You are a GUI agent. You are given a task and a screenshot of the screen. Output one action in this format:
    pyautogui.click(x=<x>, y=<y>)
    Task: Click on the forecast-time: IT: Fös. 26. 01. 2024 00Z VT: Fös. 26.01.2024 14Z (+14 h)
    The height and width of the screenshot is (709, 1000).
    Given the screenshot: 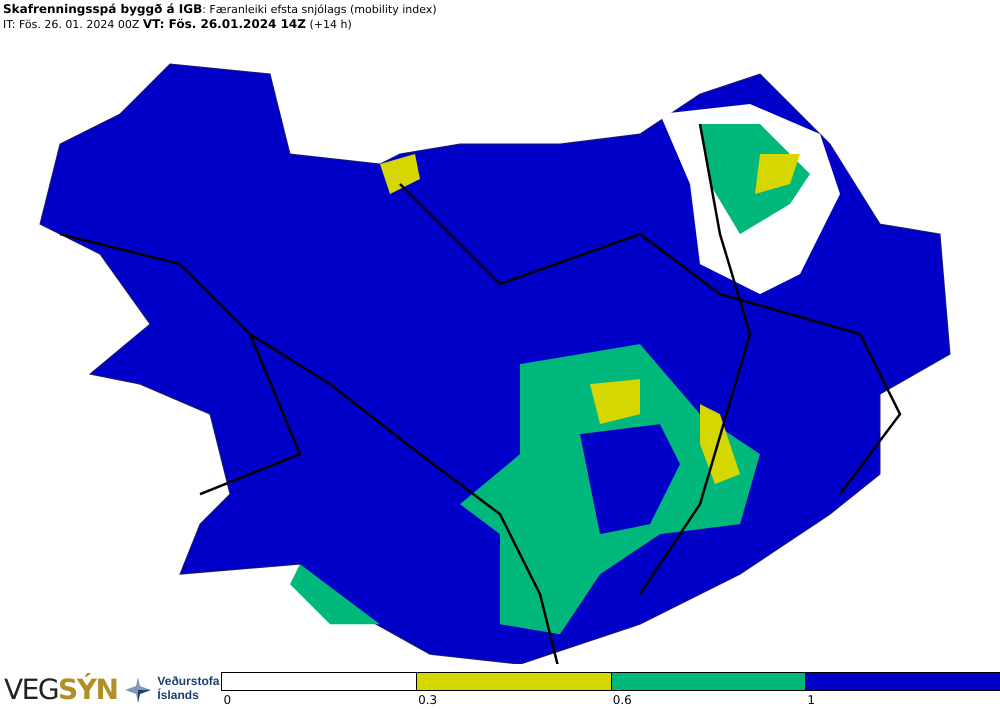 What is the action you would take?
    pyautogui.click(x=177, y=24)
    